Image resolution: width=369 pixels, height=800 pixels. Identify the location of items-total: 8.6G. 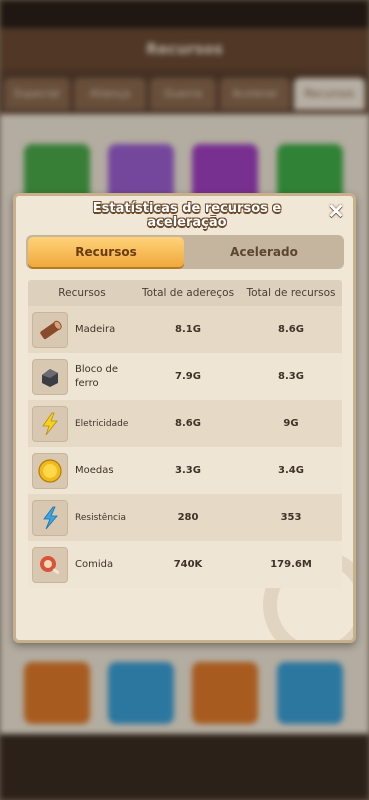
(188, 423).